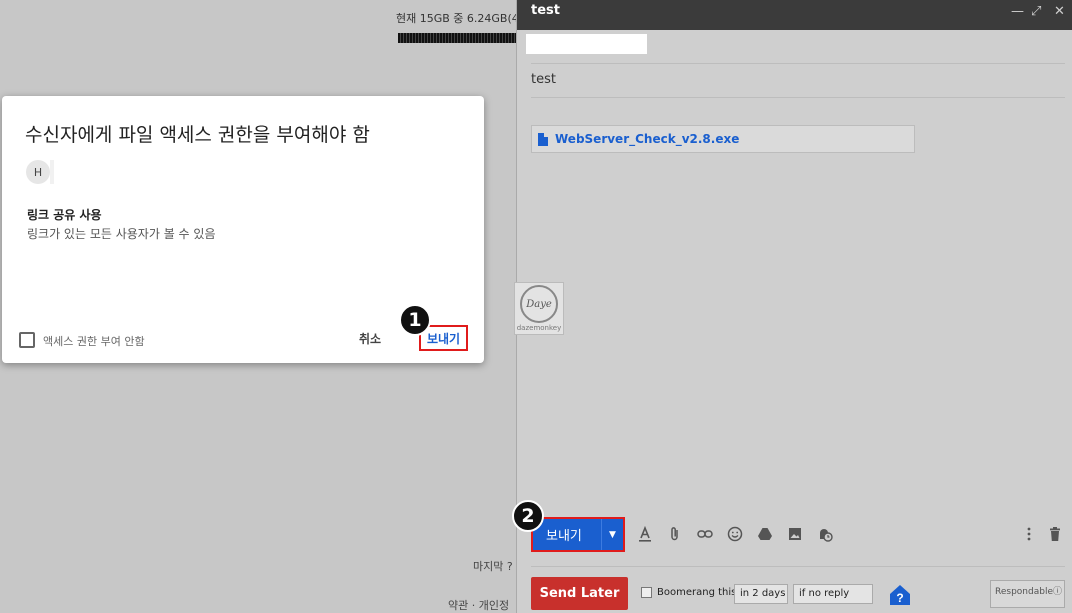  Describe the element at coordinates (825, 534) in the screenshot. I see `schedule-icon` at that location.